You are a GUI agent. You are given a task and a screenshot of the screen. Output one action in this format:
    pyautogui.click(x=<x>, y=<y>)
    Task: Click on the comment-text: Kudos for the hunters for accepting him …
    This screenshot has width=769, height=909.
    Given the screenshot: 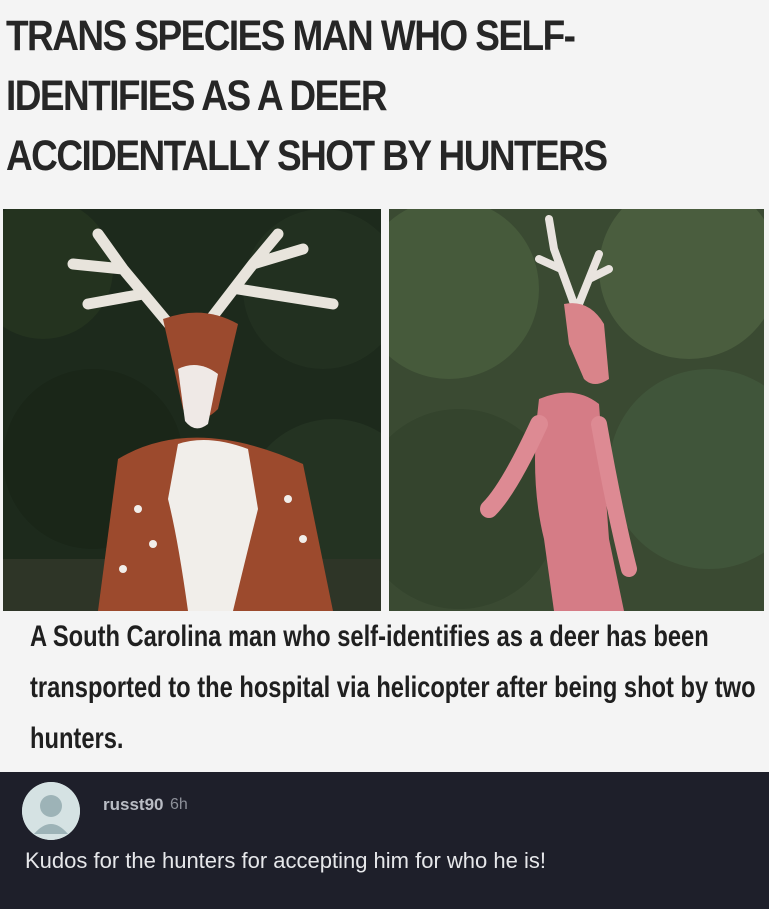 What is the action you would take?
    pyautogui.click(x=285, y=860)
    